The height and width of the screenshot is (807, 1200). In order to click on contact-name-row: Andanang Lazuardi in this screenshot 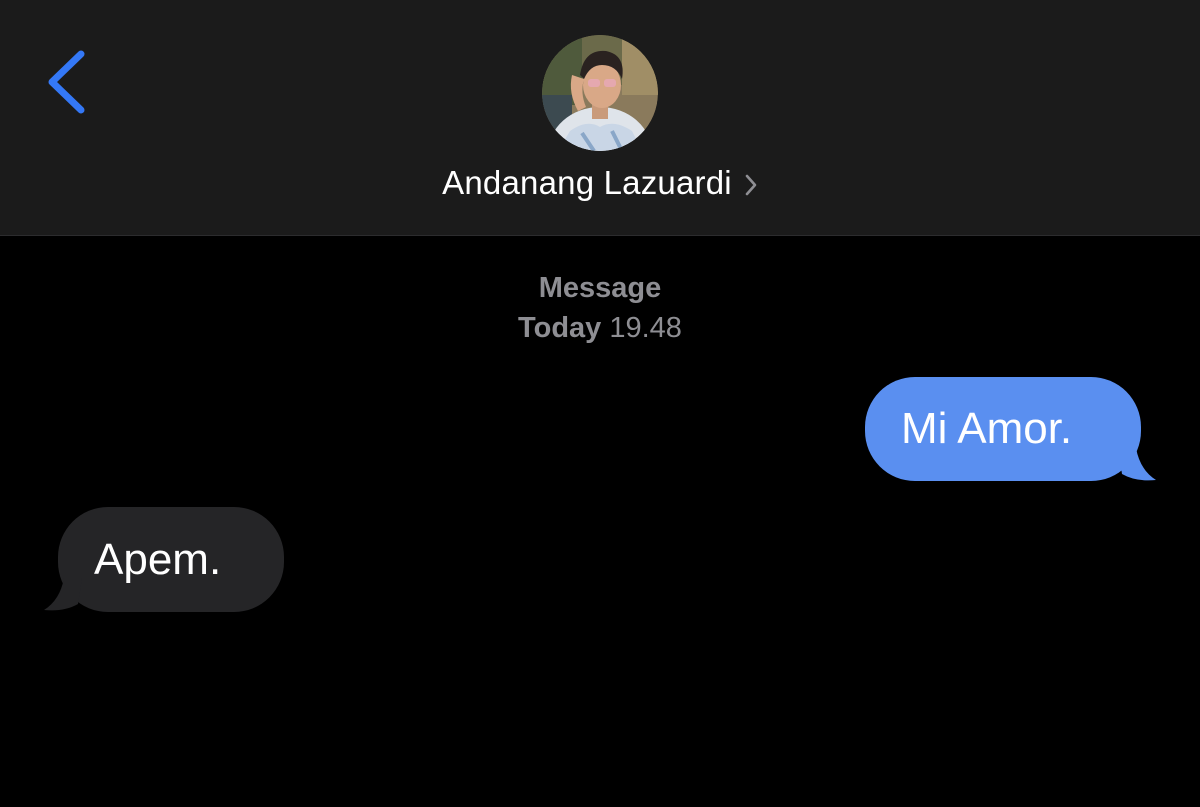, I will do `click(600, 183)`.